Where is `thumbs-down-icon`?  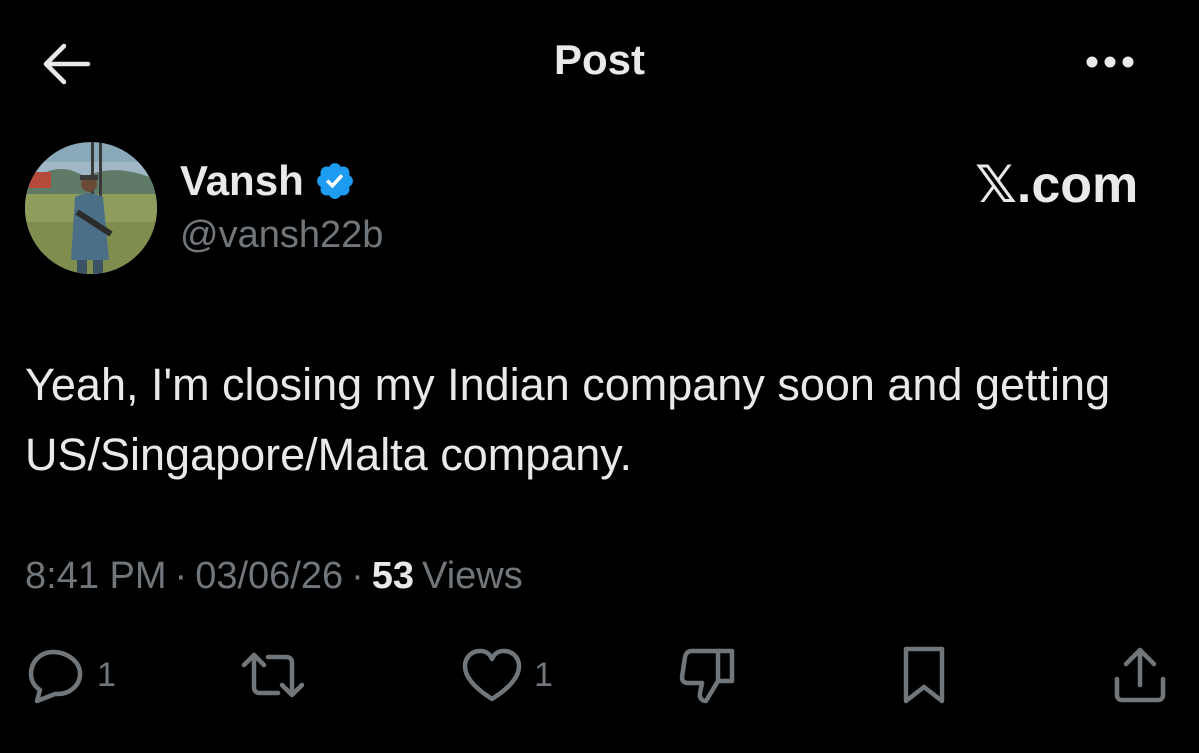 thumbs-down-icon is located at coordinates (707, 676).